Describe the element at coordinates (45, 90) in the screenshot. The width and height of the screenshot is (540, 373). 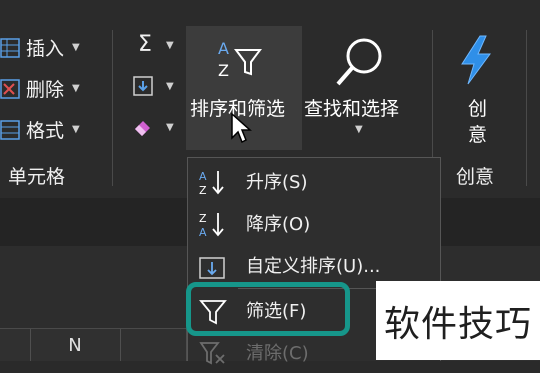
I see `delete-label: 删除` at that location.